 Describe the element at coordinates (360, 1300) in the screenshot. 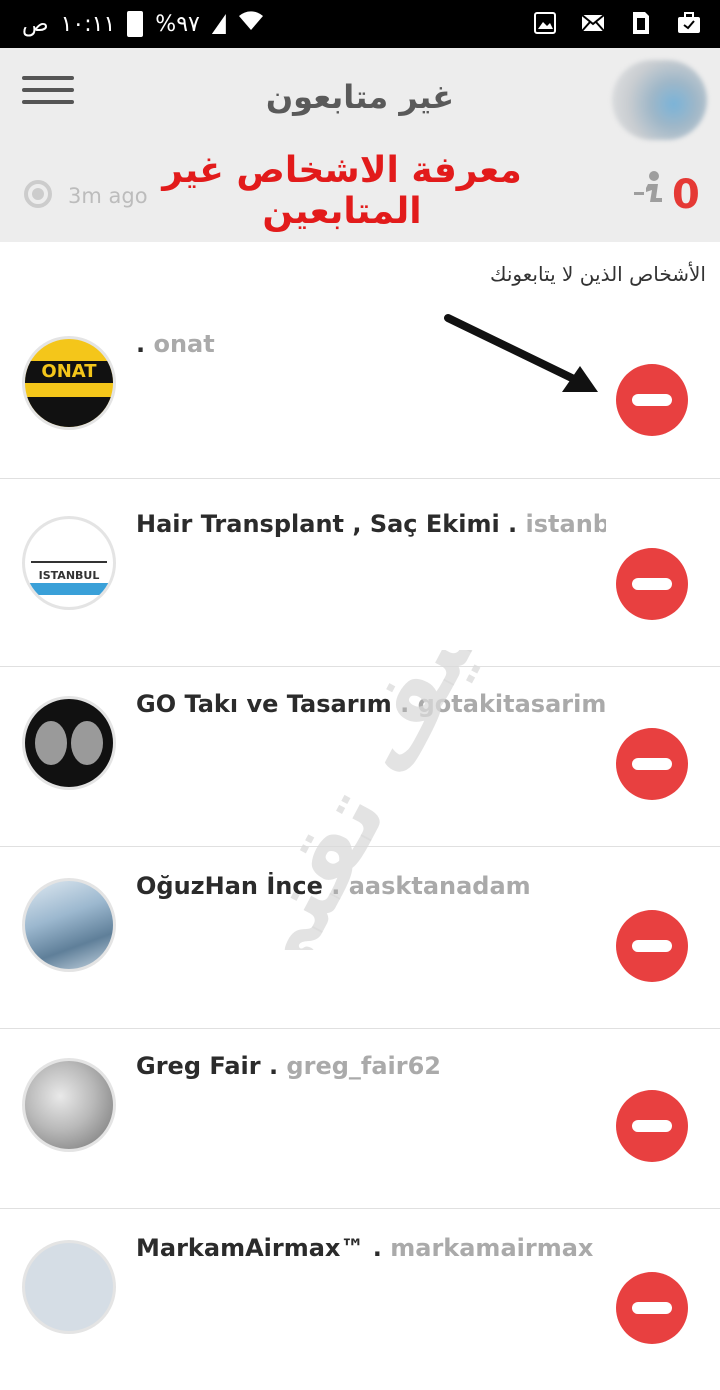

I see `list-item: MarkamAirmax™ . markamairmax` at that location.